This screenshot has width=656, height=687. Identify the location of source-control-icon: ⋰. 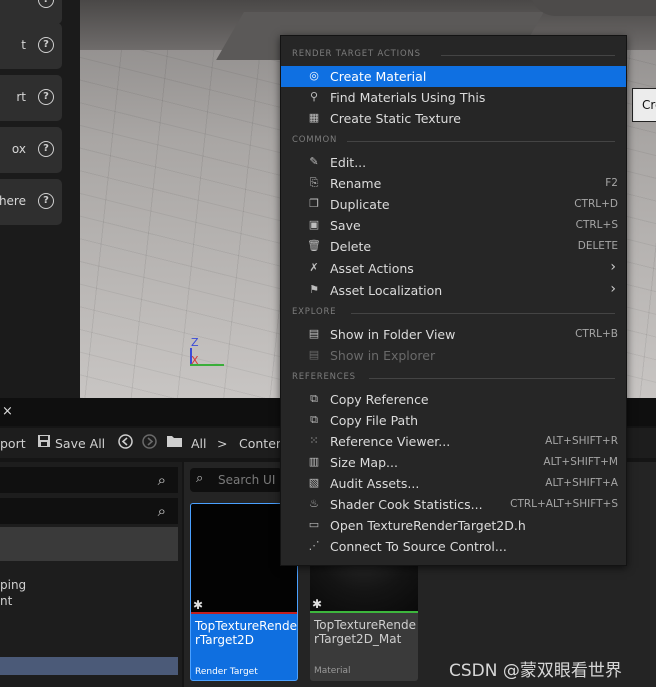
(314, 545).